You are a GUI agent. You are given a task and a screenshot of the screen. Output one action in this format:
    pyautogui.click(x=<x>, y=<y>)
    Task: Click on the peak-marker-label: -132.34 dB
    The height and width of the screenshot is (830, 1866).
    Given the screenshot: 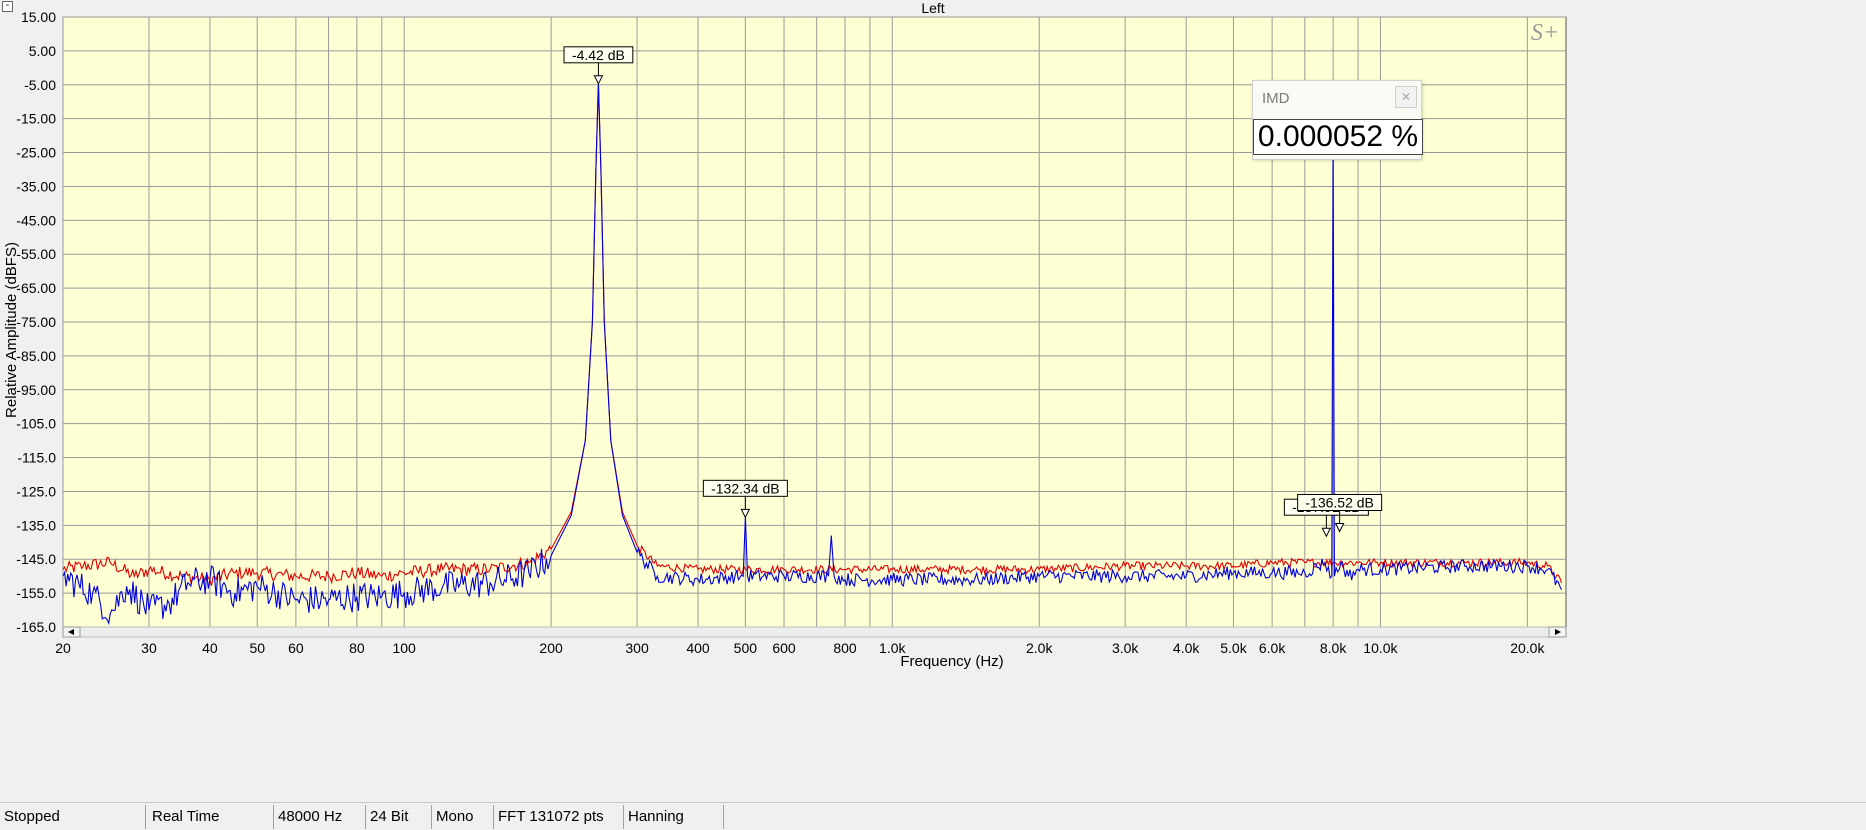 What is the action you would take?
    pyautogui.click(x=745, y=488)
    